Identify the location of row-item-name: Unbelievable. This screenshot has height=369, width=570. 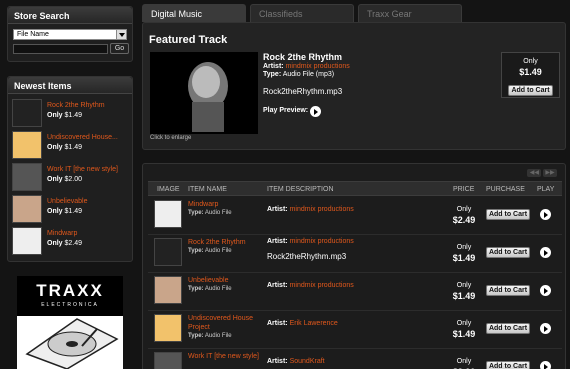
(224, 280).